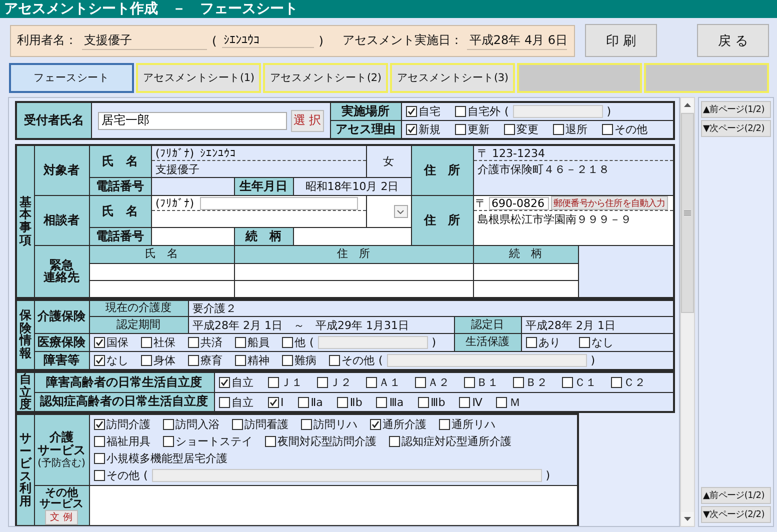  I want to click on checkbox: 国保, so click(111, 342).